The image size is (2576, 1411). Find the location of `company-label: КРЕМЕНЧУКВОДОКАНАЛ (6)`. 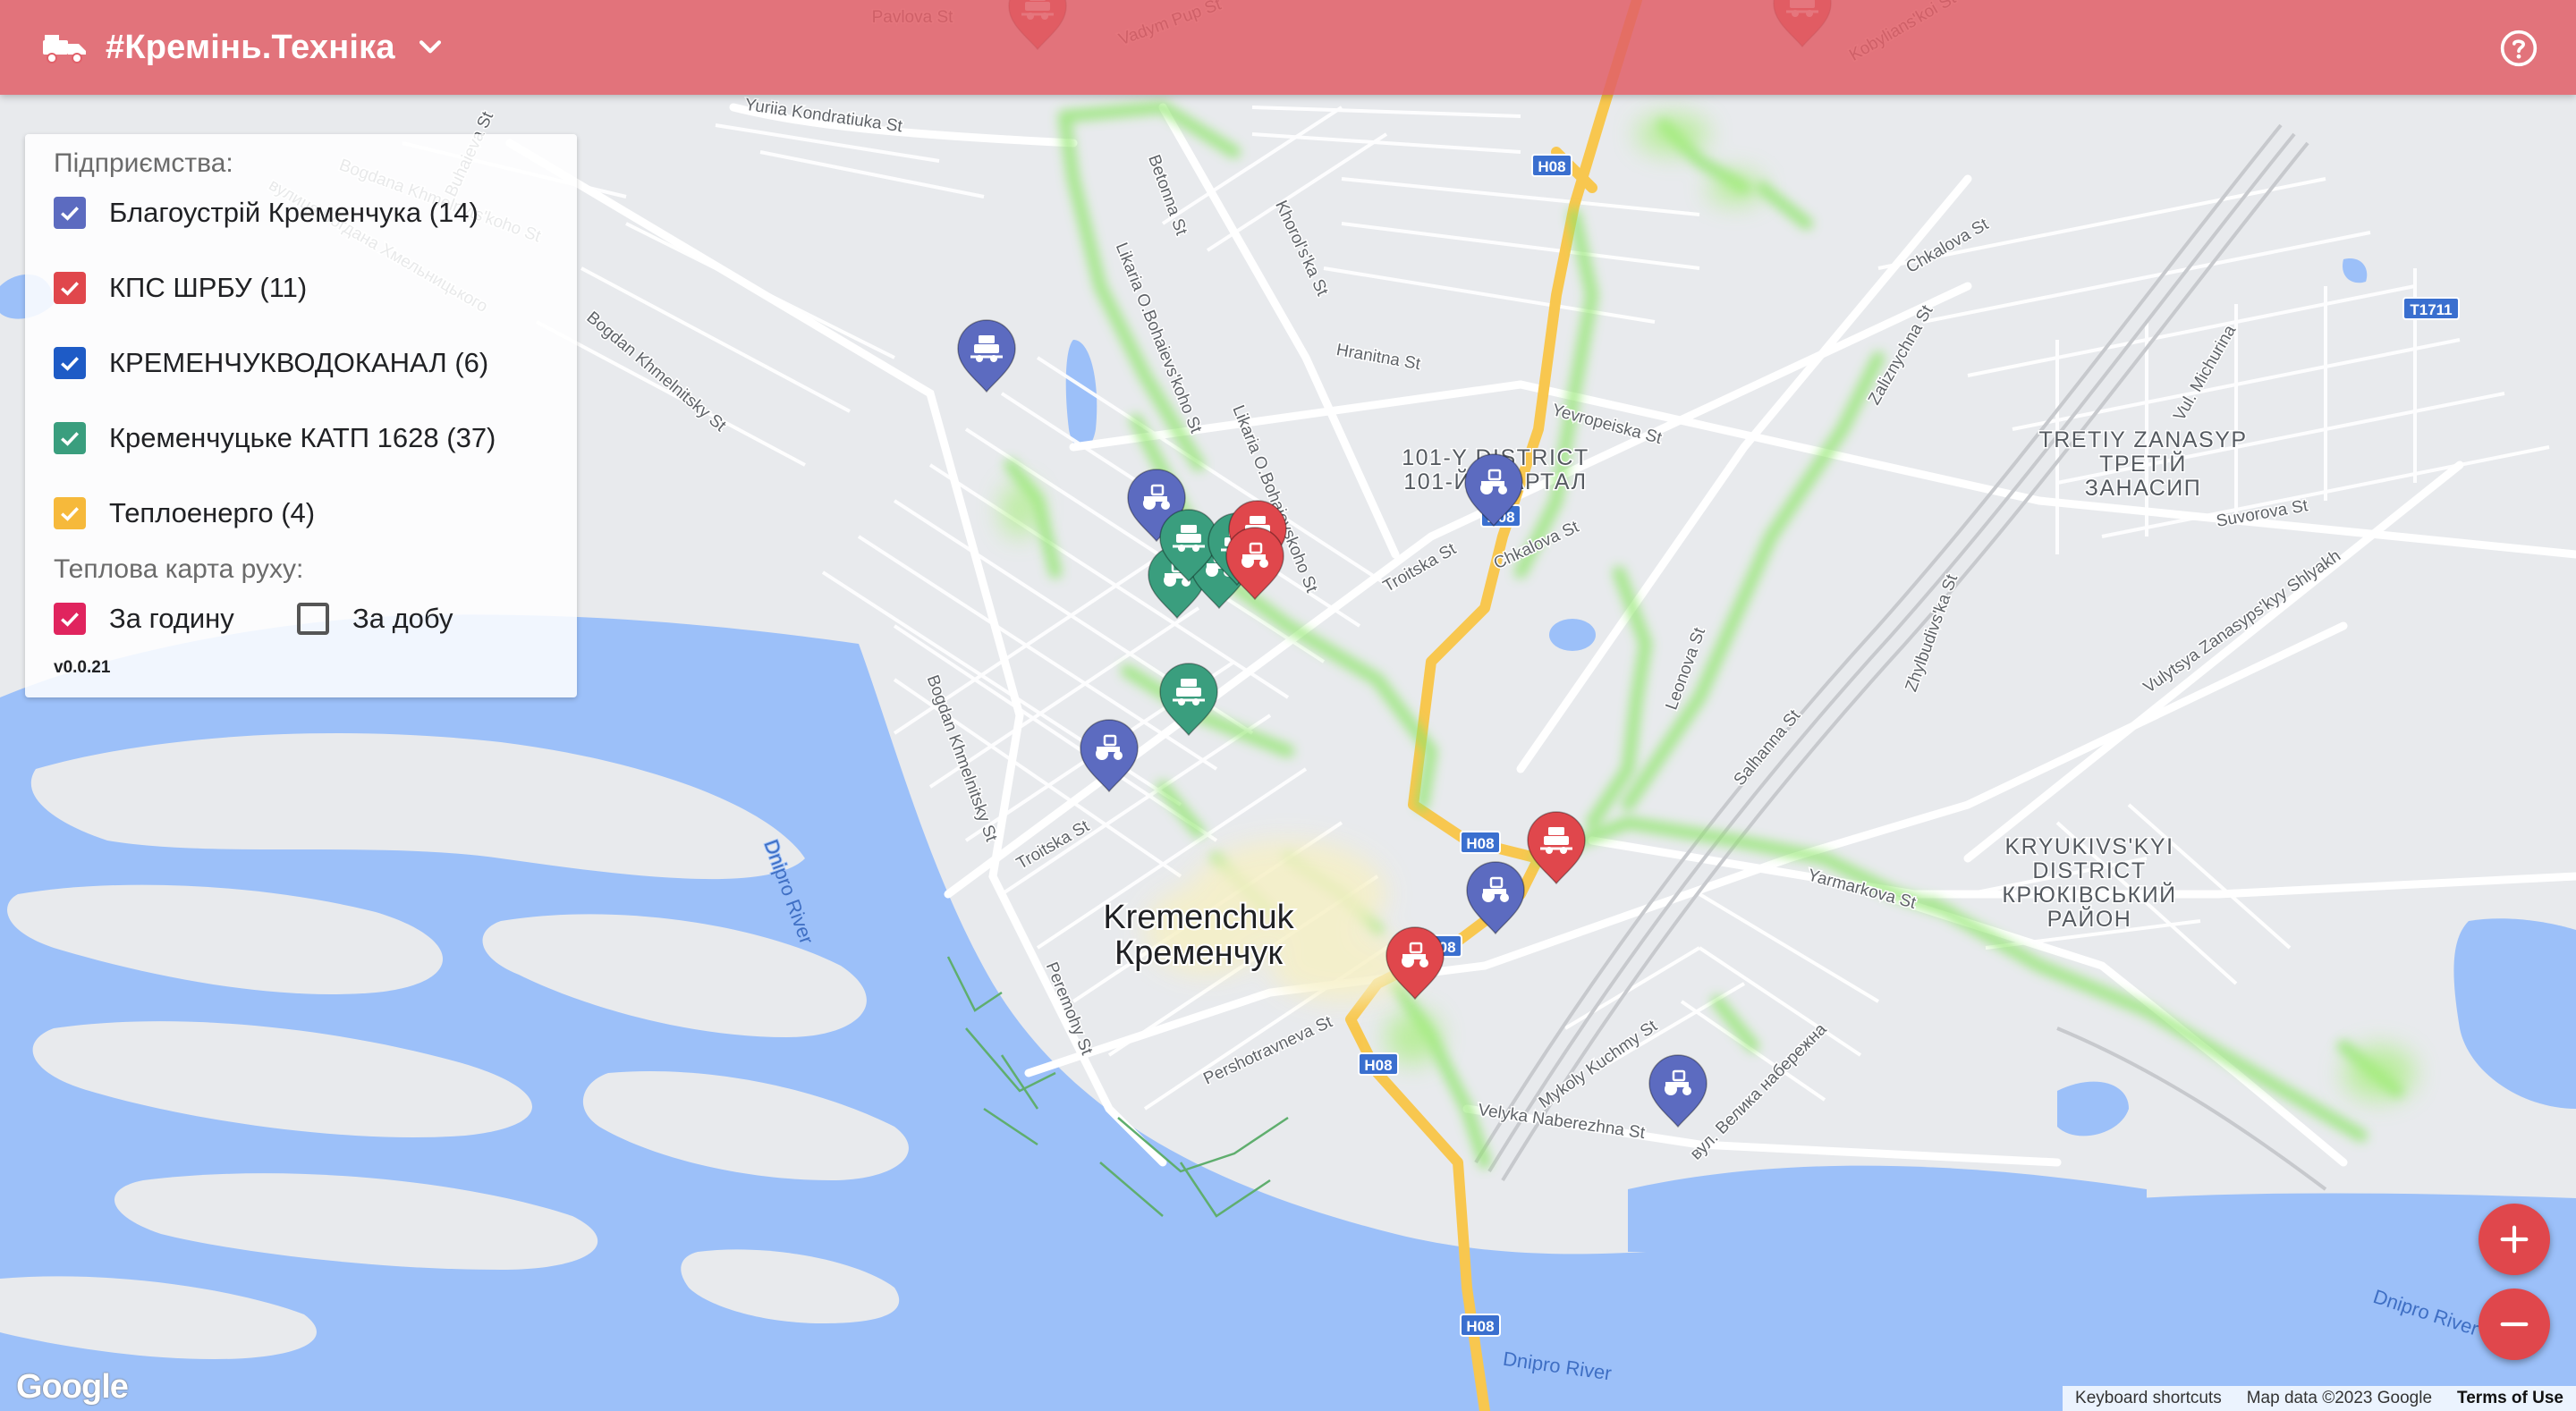

company-label: КРЕМЕНЧУКВОДОКАНАЛ (6) is located at coordinates (299, 363).